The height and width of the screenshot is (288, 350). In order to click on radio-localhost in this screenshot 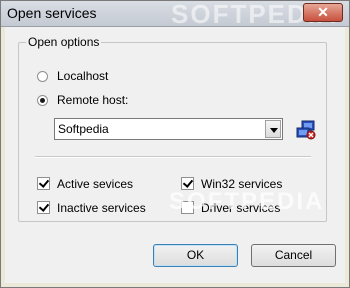, I will do `click(42, 76)`.